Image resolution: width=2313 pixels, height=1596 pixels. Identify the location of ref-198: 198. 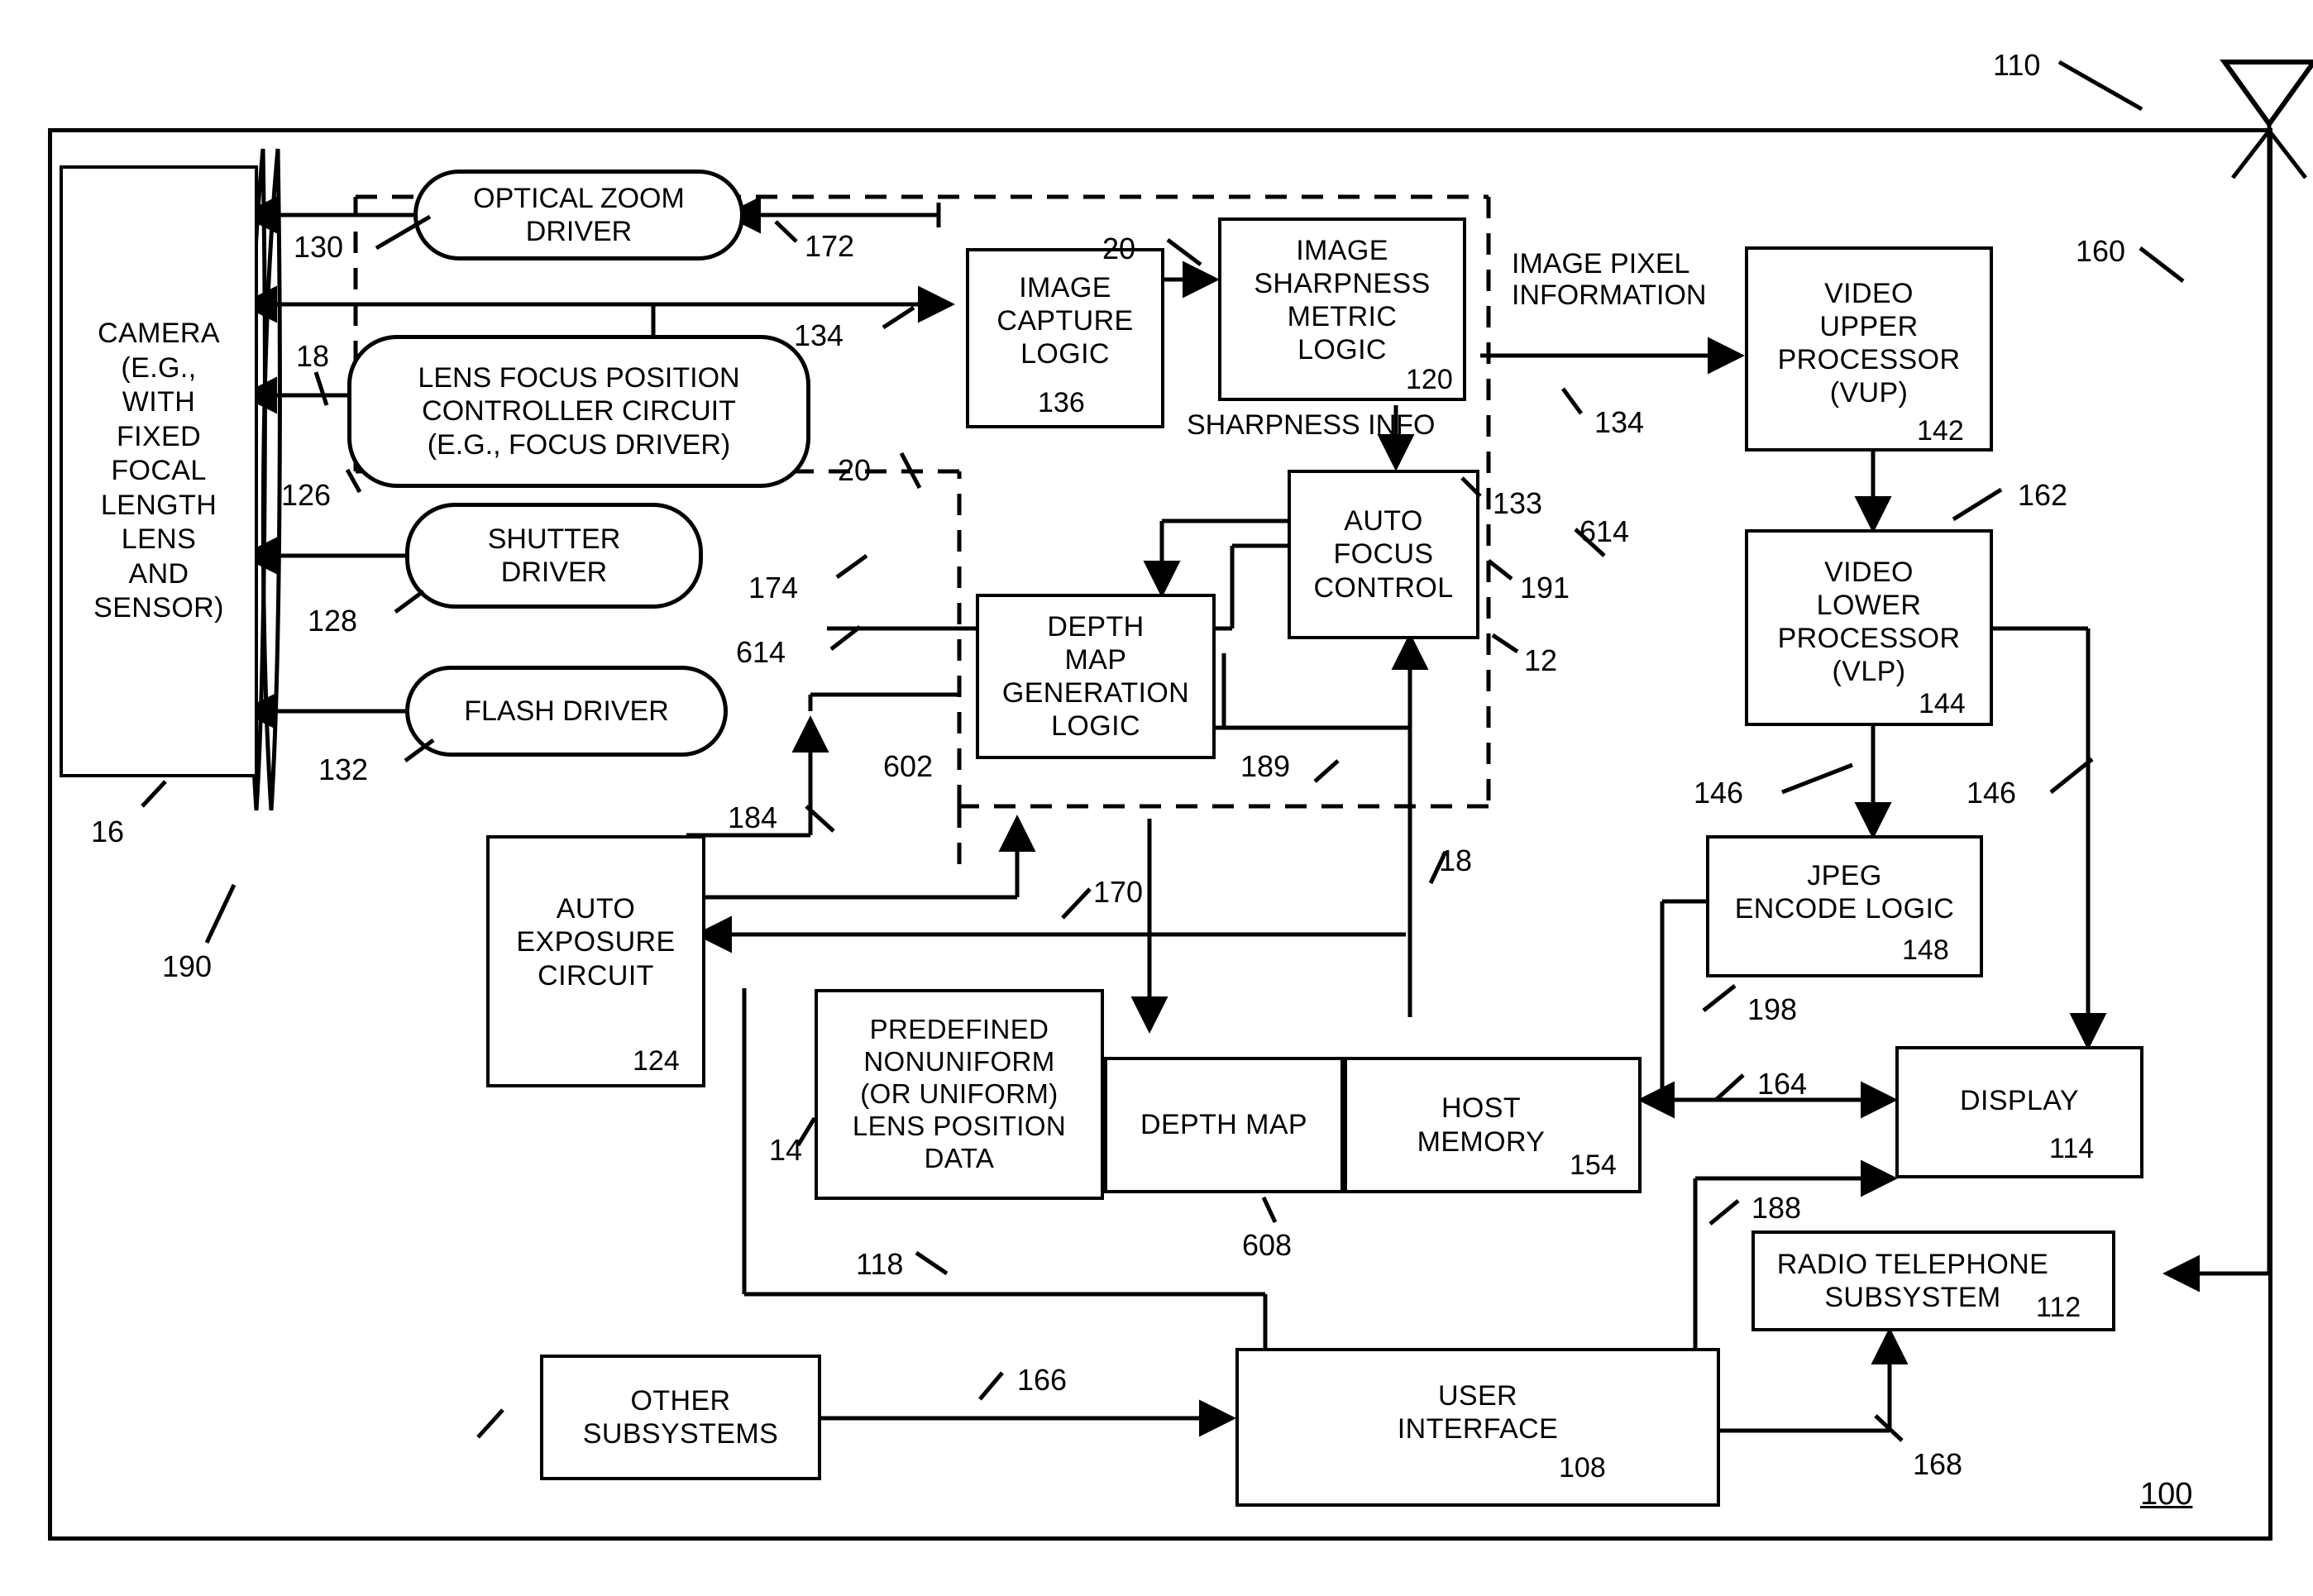
(1772, 1009).